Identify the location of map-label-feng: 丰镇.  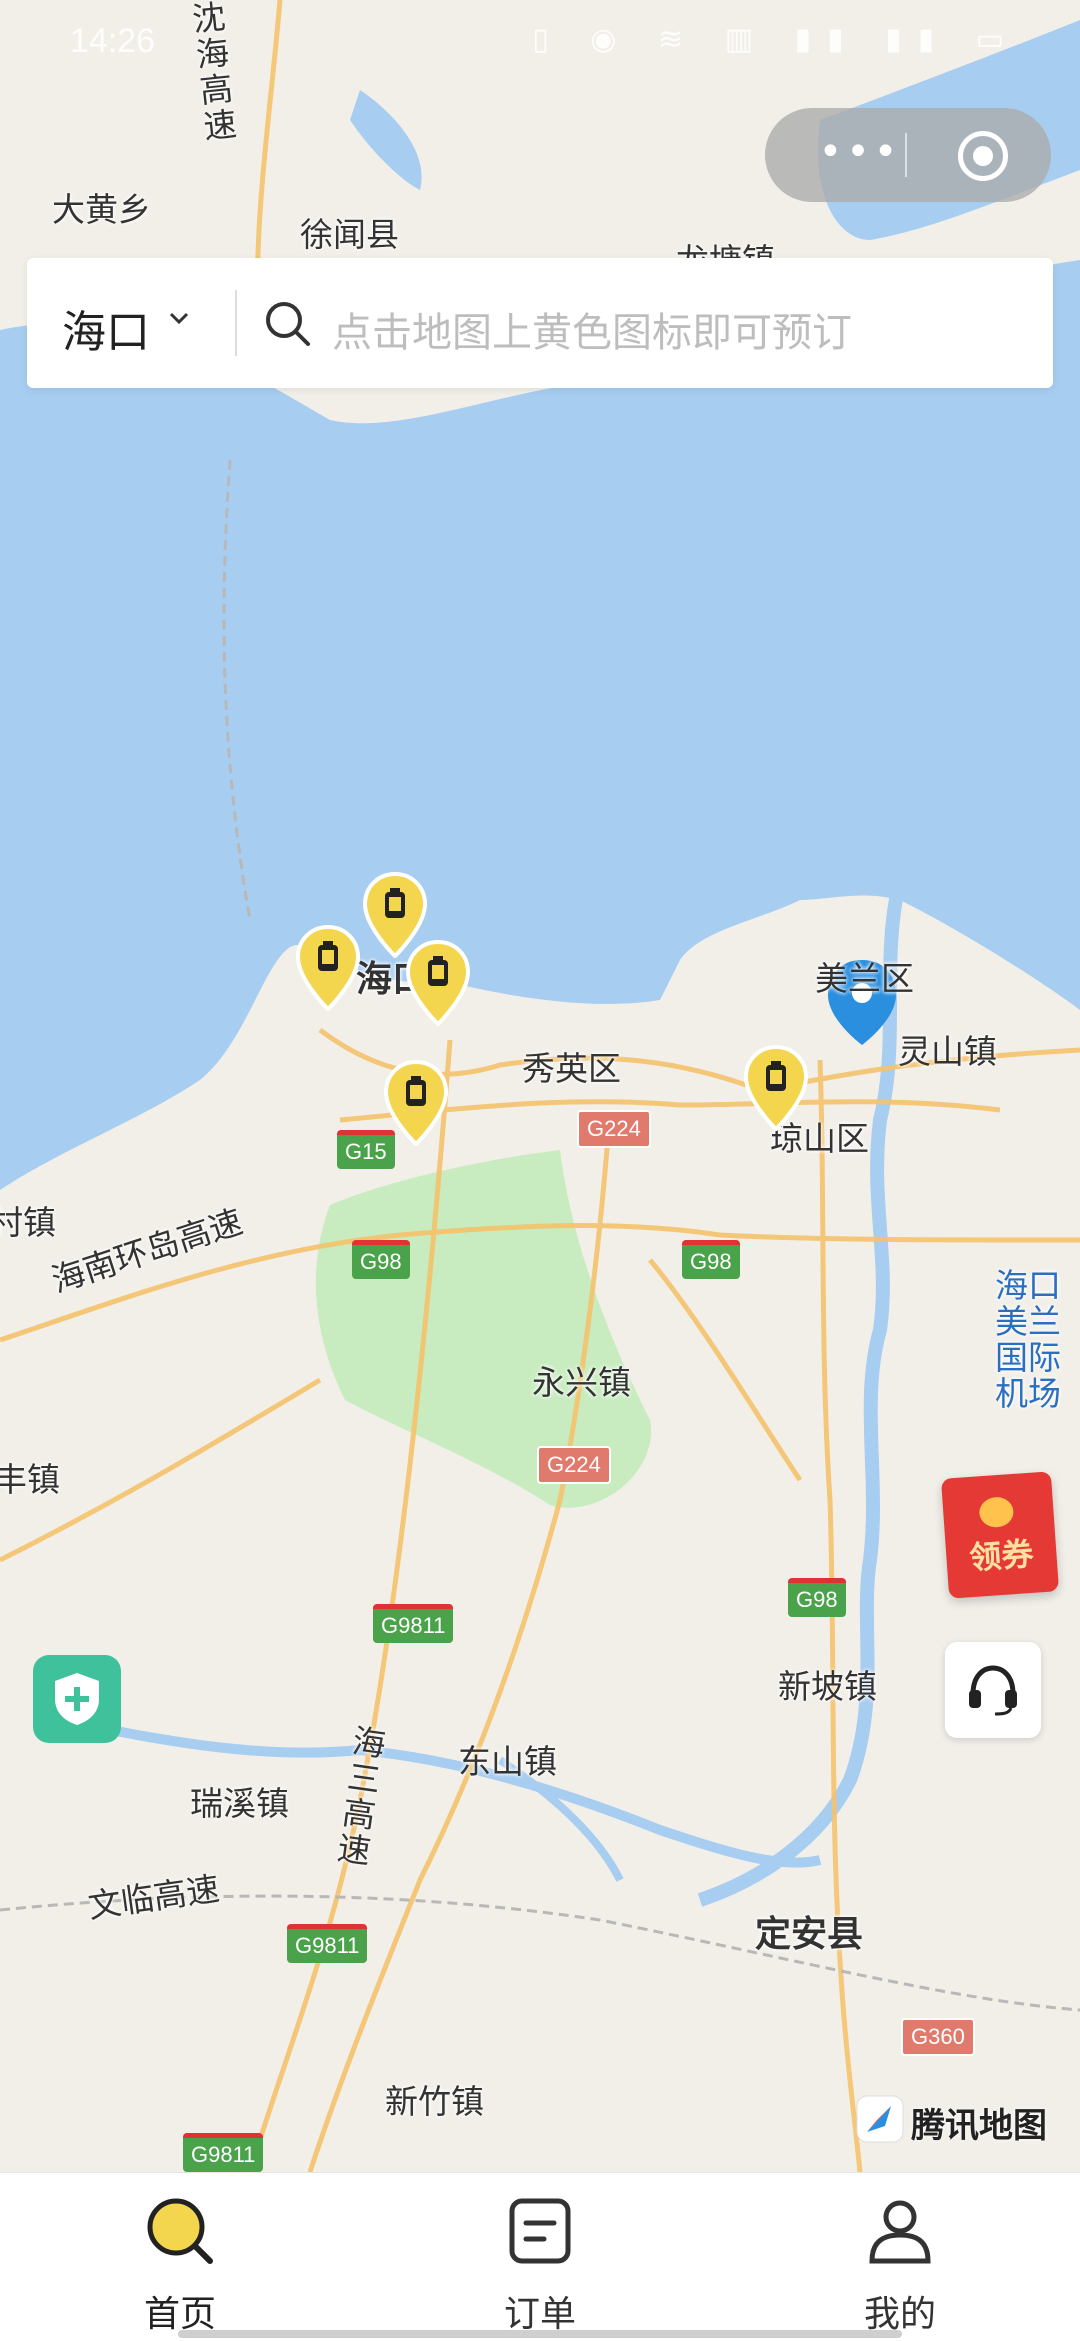
(30, 1479).